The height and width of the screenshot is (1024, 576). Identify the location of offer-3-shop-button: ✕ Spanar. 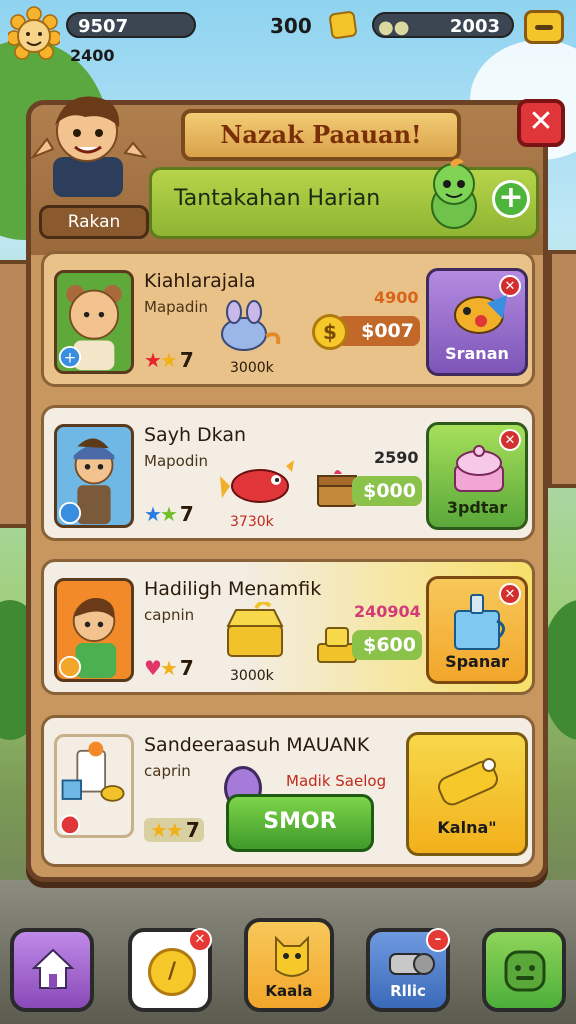
(477, 630).